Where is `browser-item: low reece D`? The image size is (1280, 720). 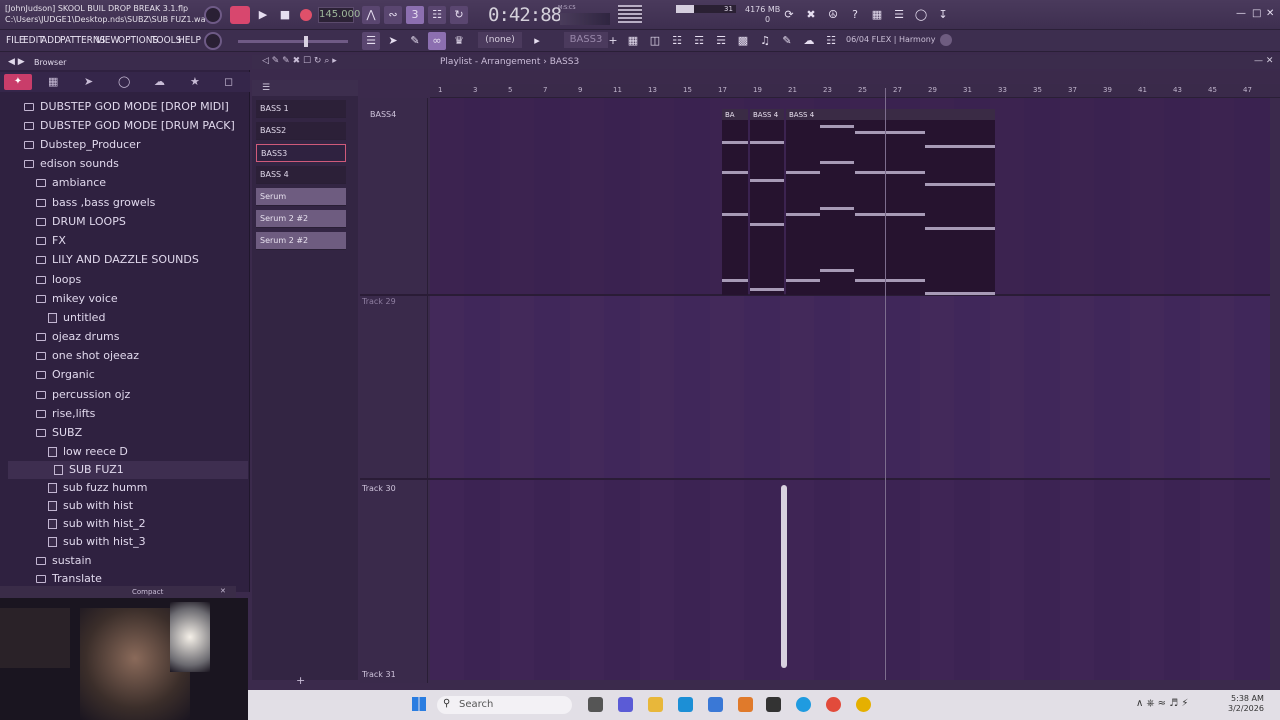
browser-item: low reece D is located at coordinates (88, 452).